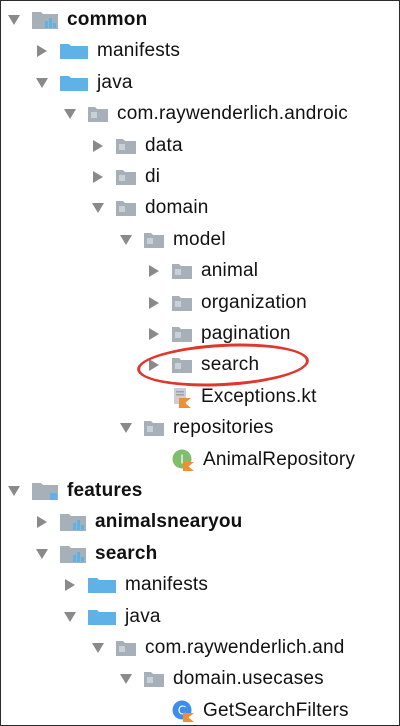  I want to click on tree-row: animal, so click(200, 271).